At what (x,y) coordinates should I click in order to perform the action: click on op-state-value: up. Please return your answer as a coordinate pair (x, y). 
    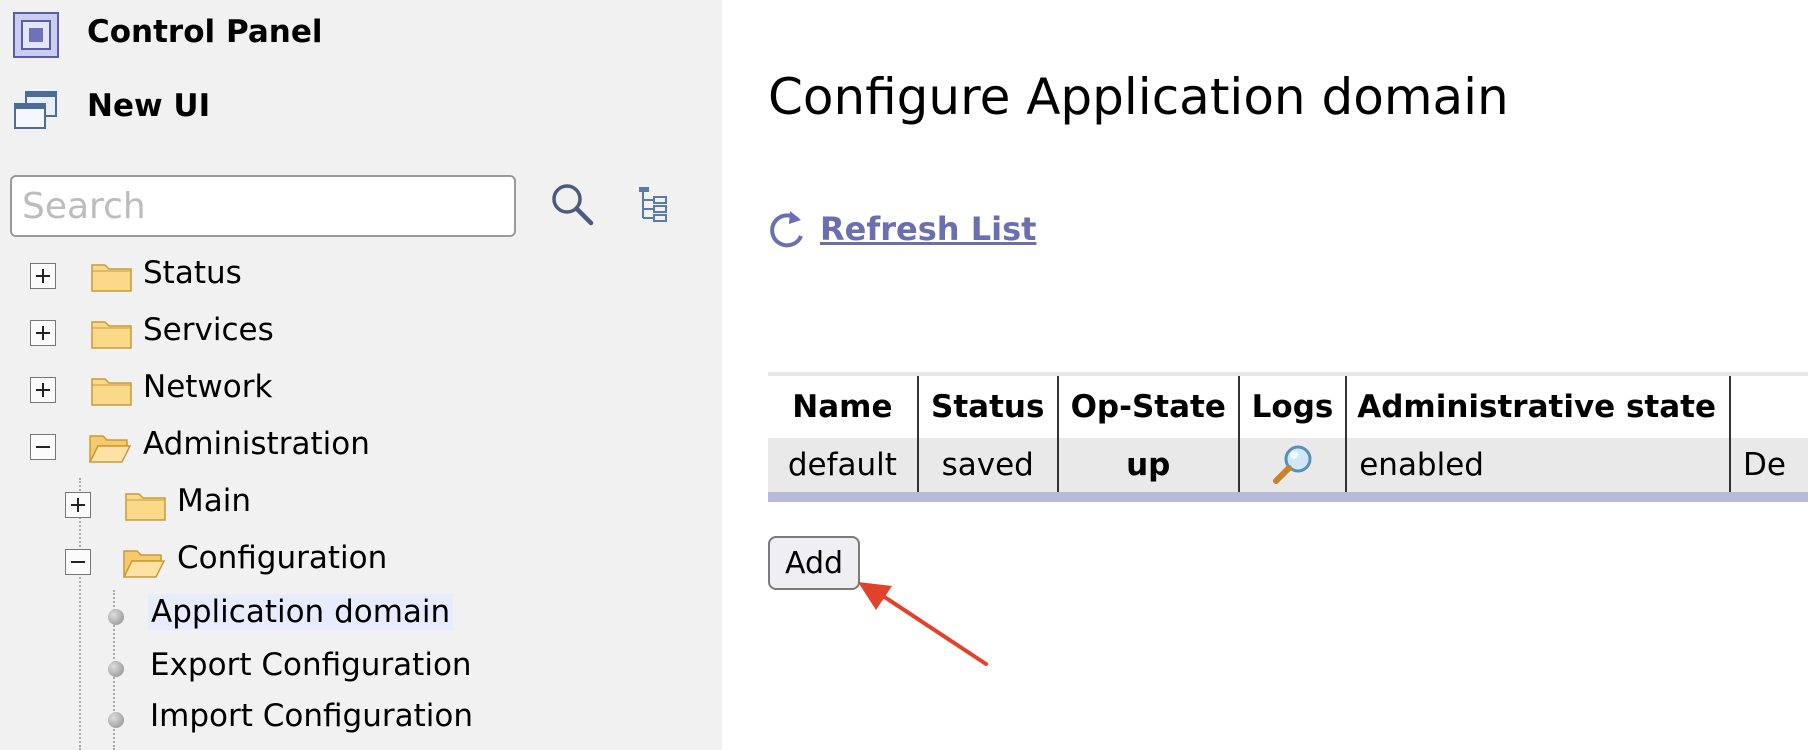
    Looking at the image, I should click on (1148, 465).